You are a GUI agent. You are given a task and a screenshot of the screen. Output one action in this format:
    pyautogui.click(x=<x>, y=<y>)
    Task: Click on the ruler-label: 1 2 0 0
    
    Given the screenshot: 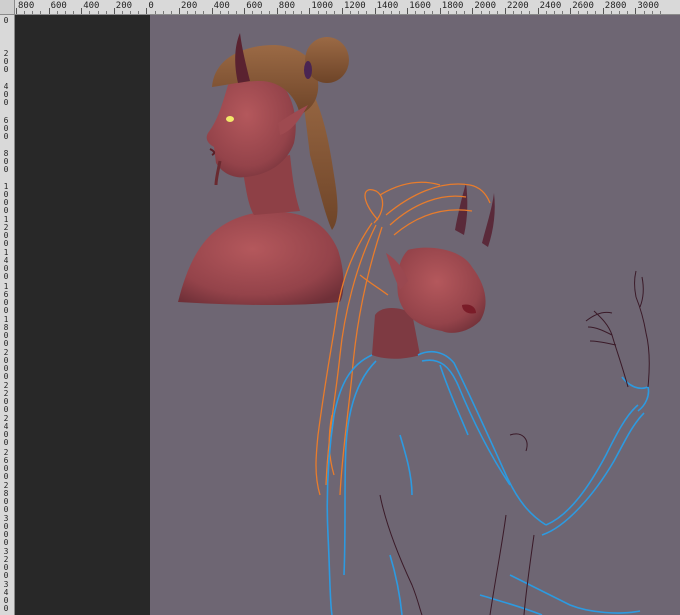 What is the action you would take?
    pyautogui.click(x=6, y=232)
    